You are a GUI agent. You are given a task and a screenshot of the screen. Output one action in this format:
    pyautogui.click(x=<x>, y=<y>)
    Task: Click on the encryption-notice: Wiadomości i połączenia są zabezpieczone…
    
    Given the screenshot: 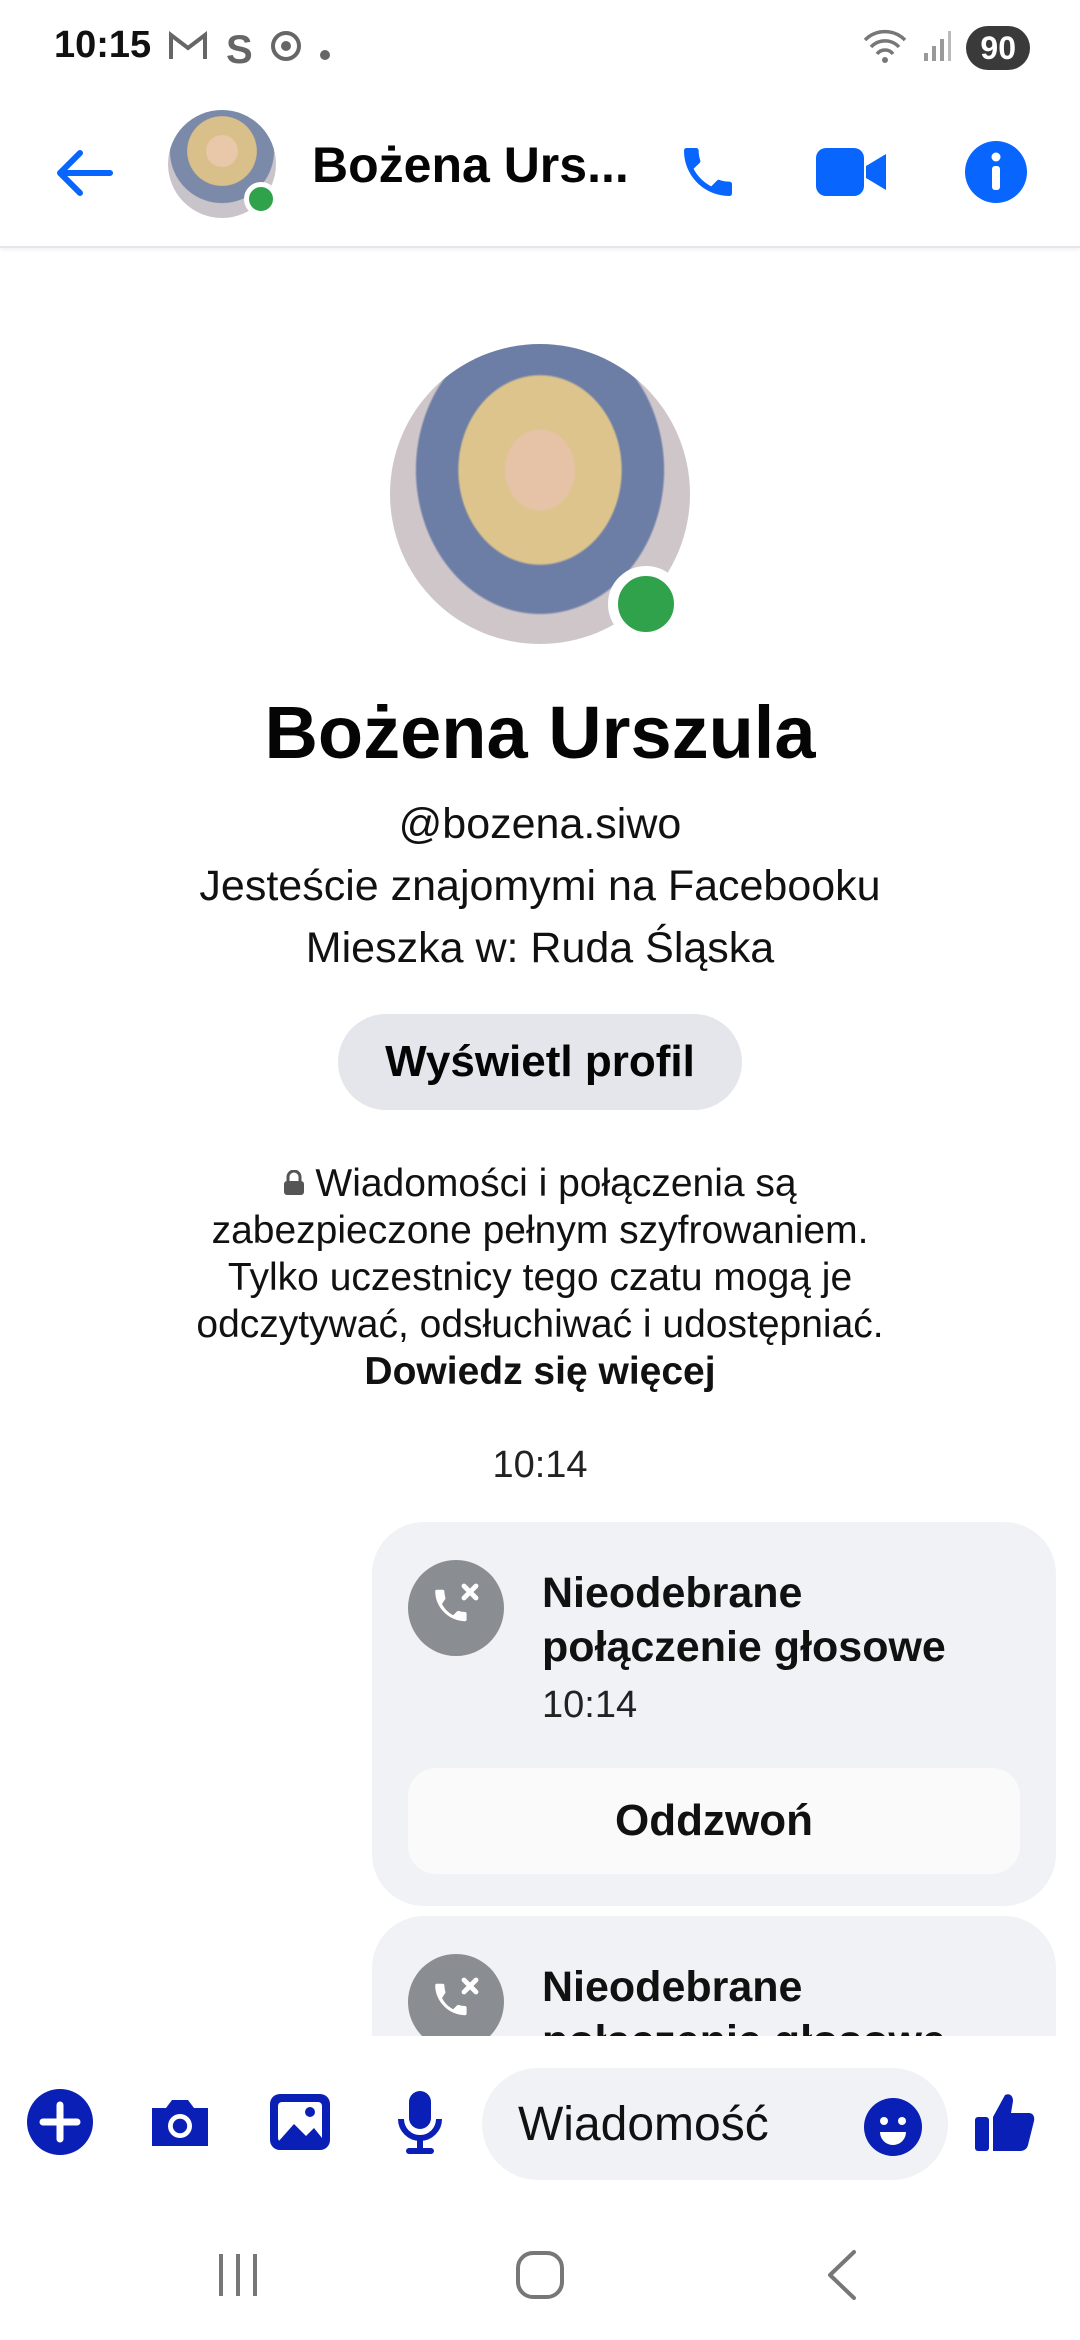 What is the action you would take?
    pyautogui.click(x=540, y=1277)
    